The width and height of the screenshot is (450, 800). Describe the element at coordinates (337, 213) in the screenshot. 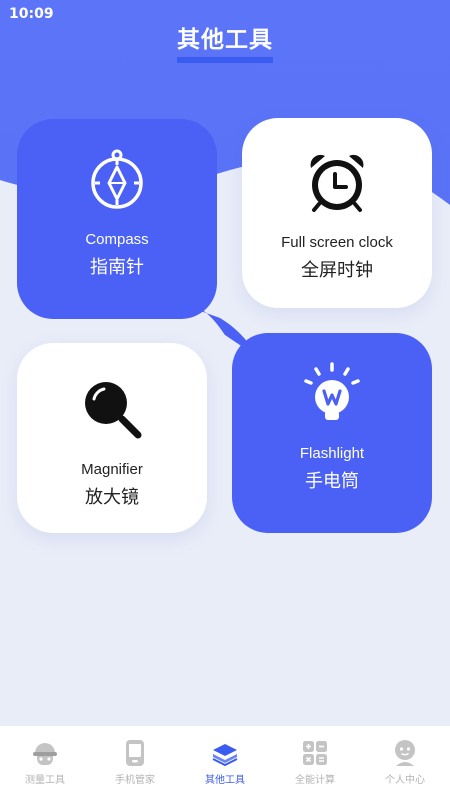

I see `full-screen-clock-card: Full screen clock 全屏时钟` at that location.